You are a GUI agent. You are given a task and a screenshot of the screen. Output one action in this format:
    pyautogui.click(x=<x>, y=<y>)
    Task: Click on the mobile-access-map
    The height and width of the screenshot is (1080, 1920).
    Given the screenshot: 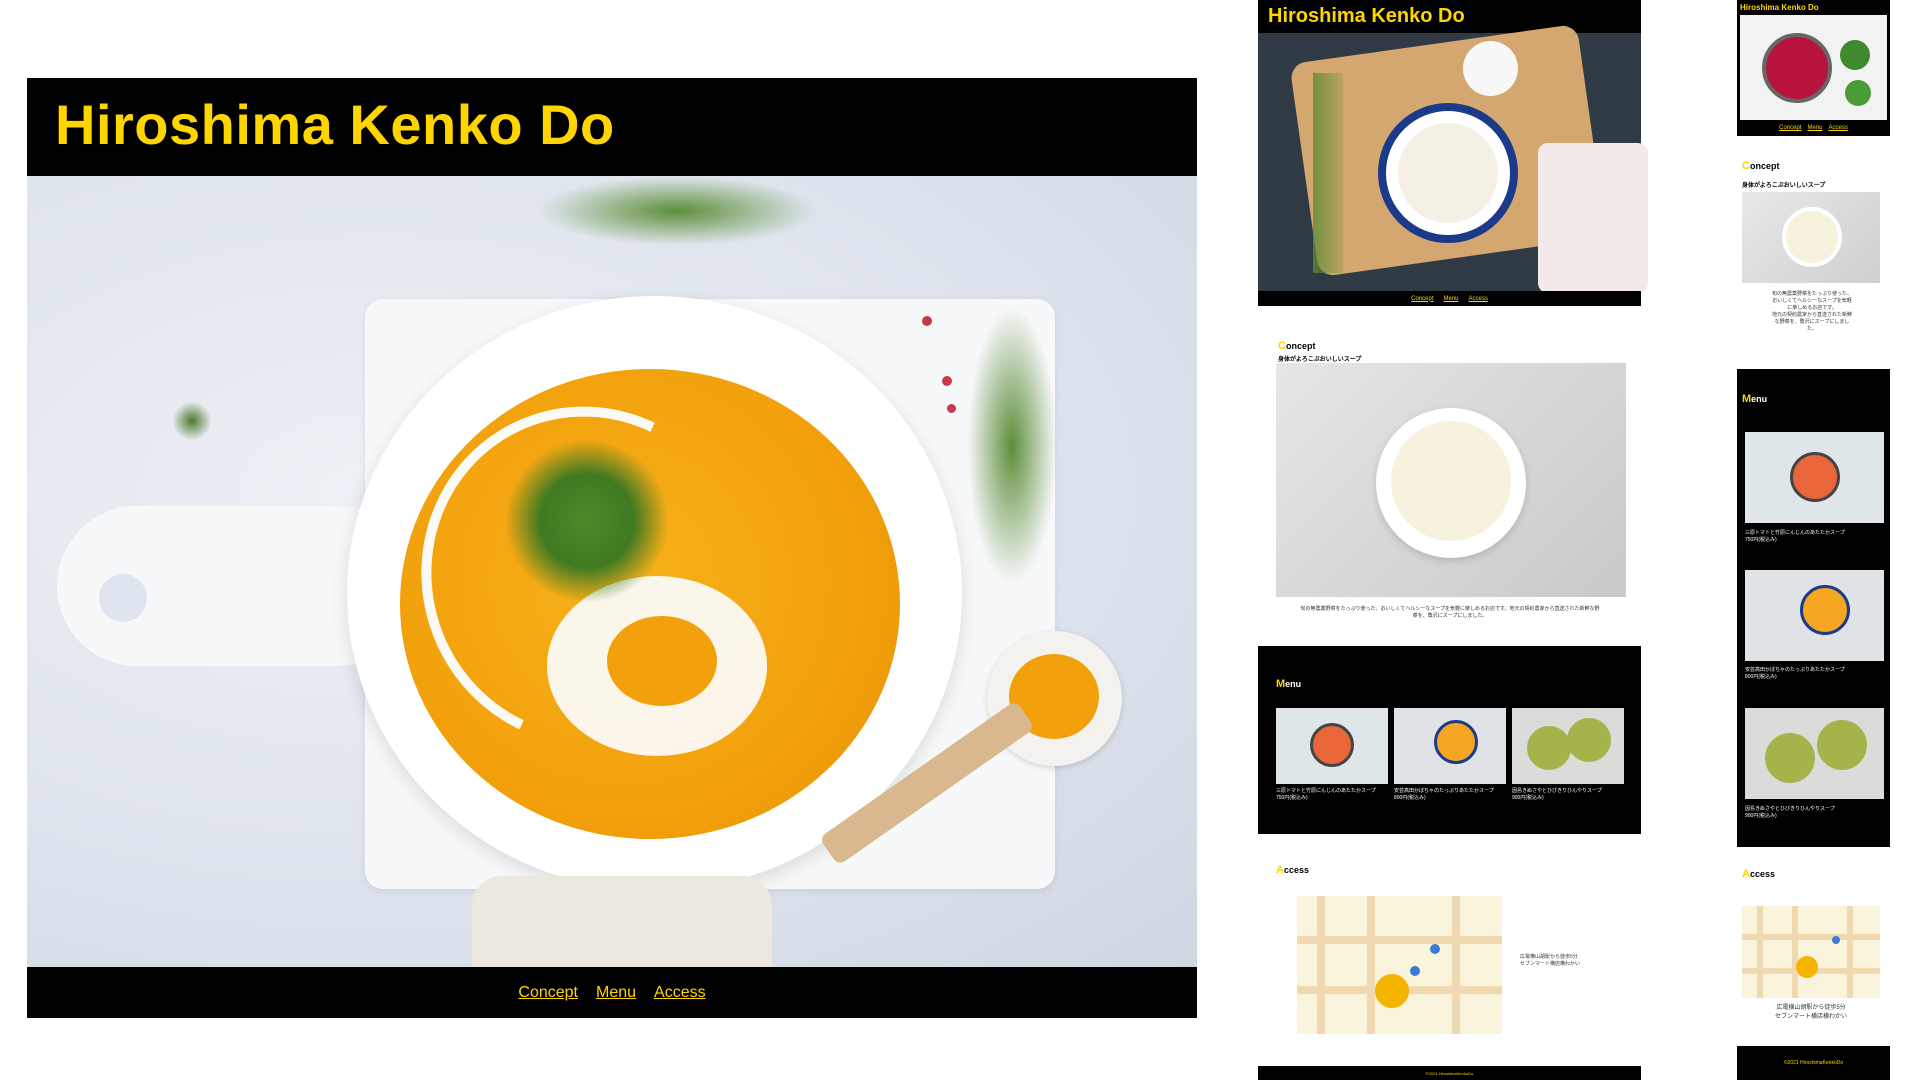 What is the action you would take?
    pyautogui.click(x=1811, y=952)
    